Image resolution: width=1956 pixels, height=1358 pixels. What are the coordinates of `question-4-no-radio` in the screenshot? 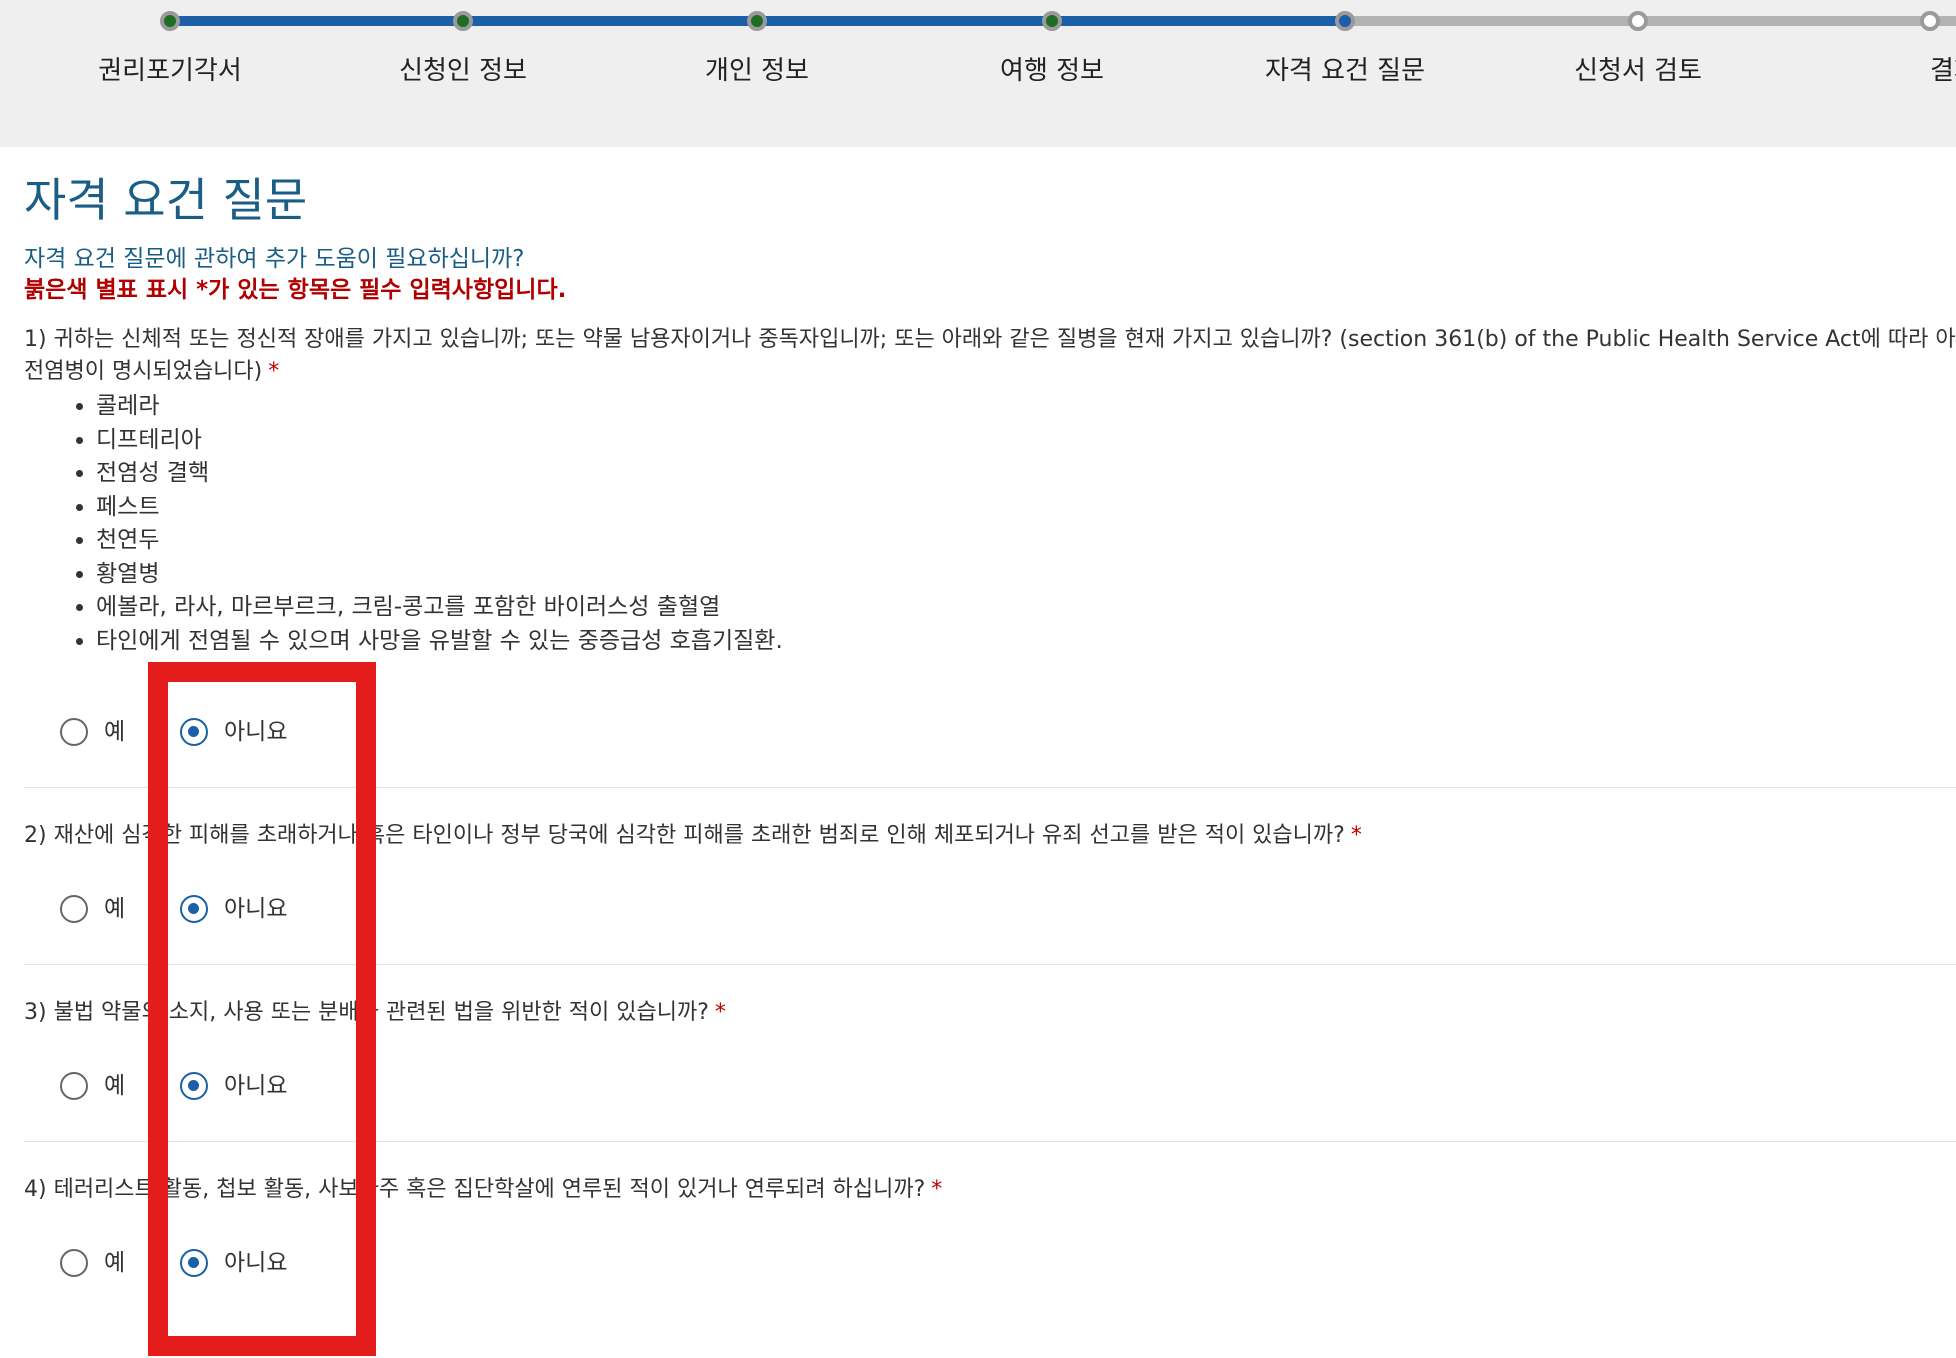 It's located at (194, 1263).